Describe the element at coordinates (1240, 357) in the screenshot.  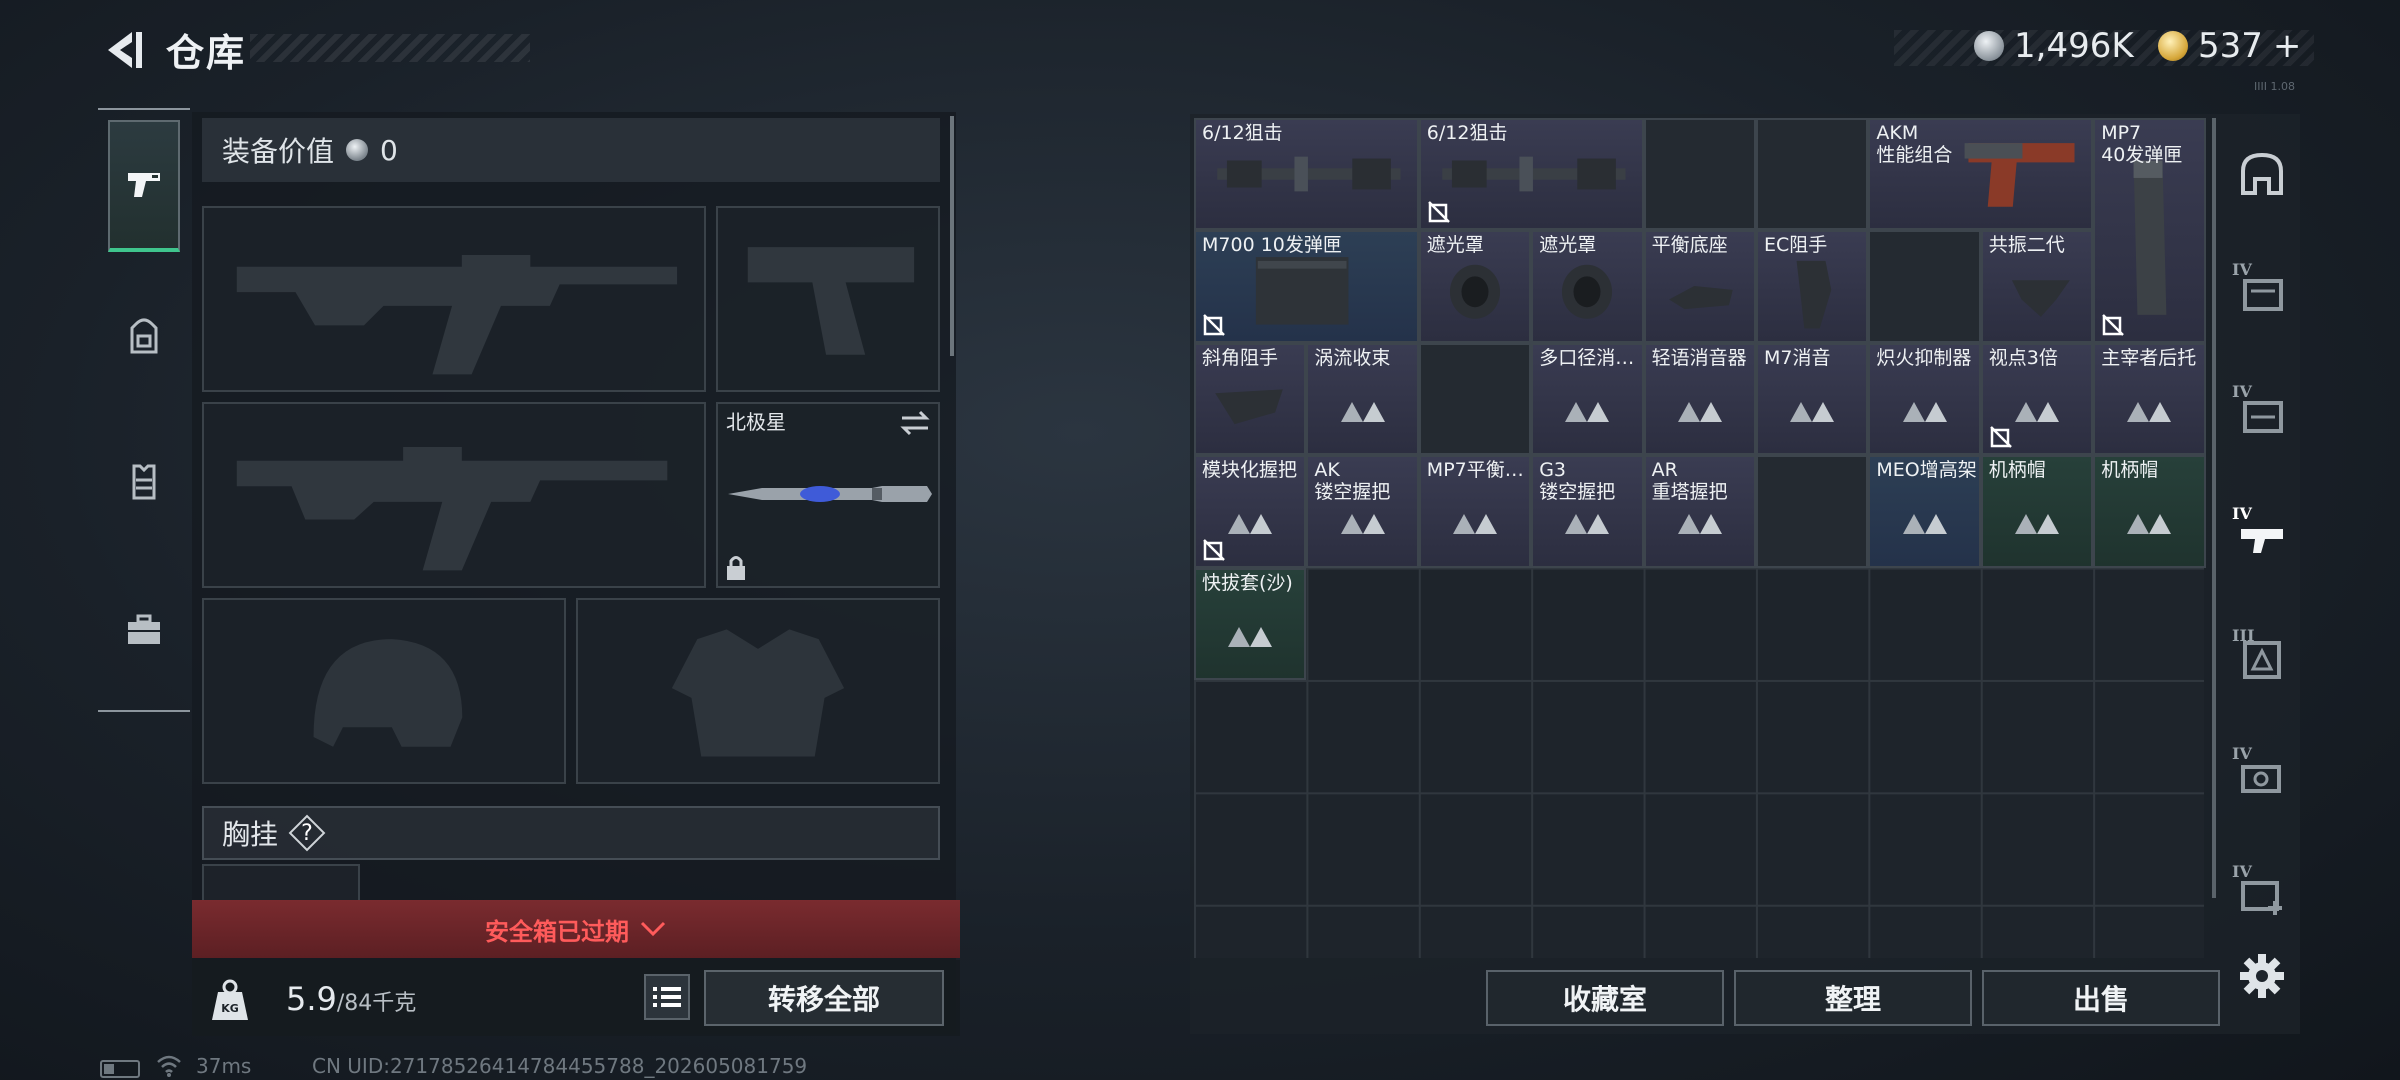
I see `stash-item-label: 斜角阻手` at that location.